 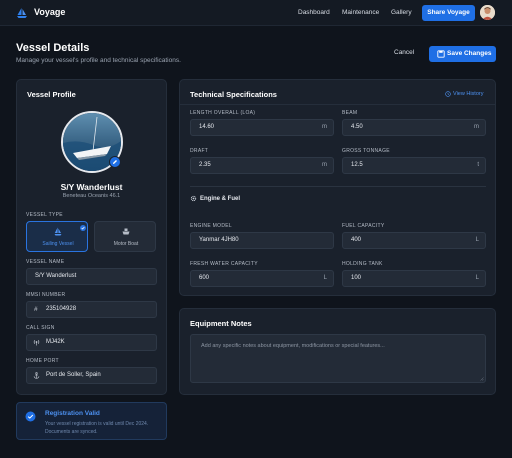 I want to click on vessel-display-name: S/Y Wanderlust, so click(x=91, y=187).